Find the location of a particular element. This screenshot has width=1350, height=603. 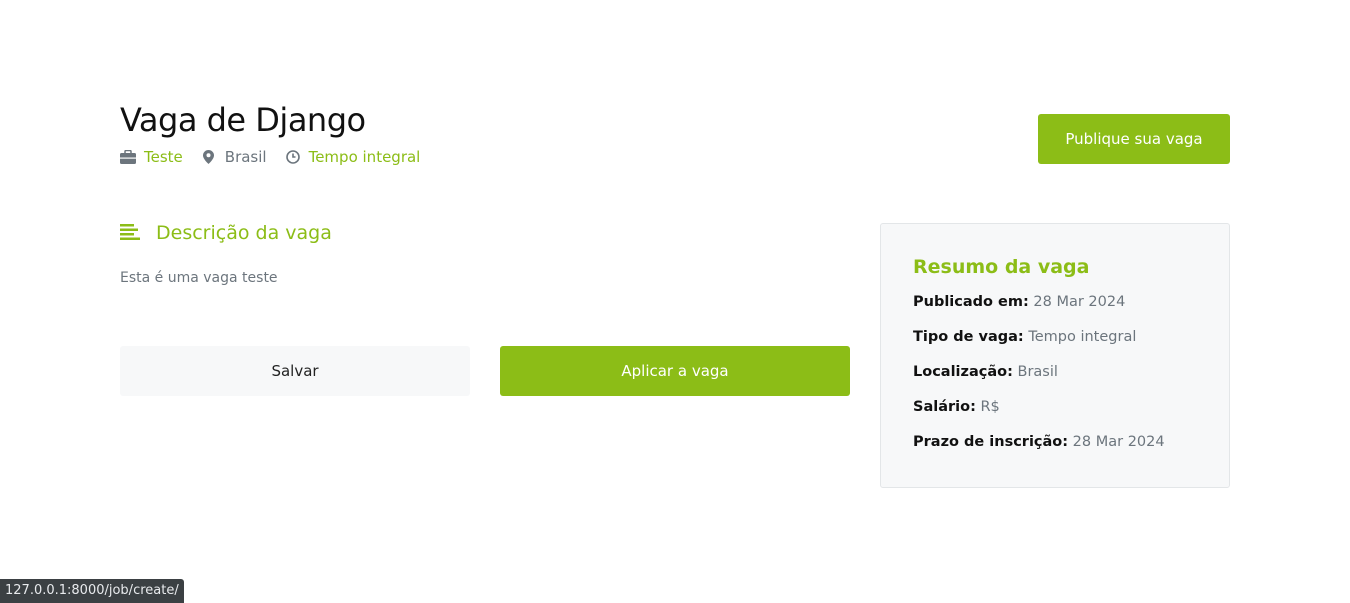

summary-value: Tempo integral is located at coordinates (1082, 337).